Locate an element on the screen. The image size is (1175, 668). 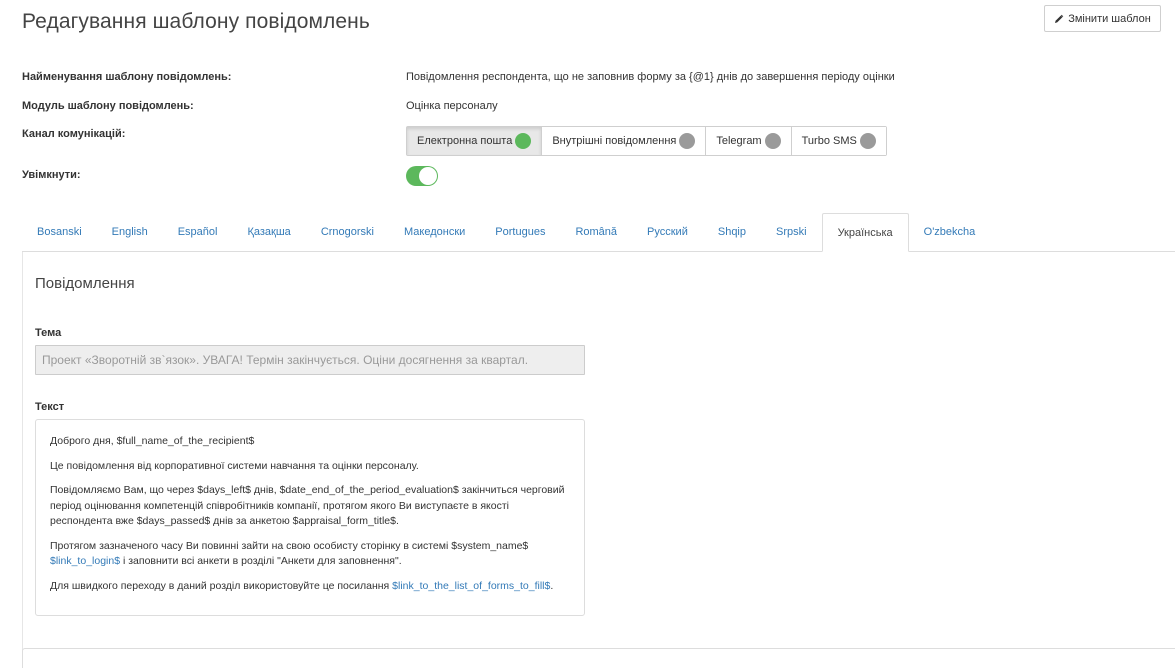
tab-bosanski: Bosanski is located at coordinates (59, 232).